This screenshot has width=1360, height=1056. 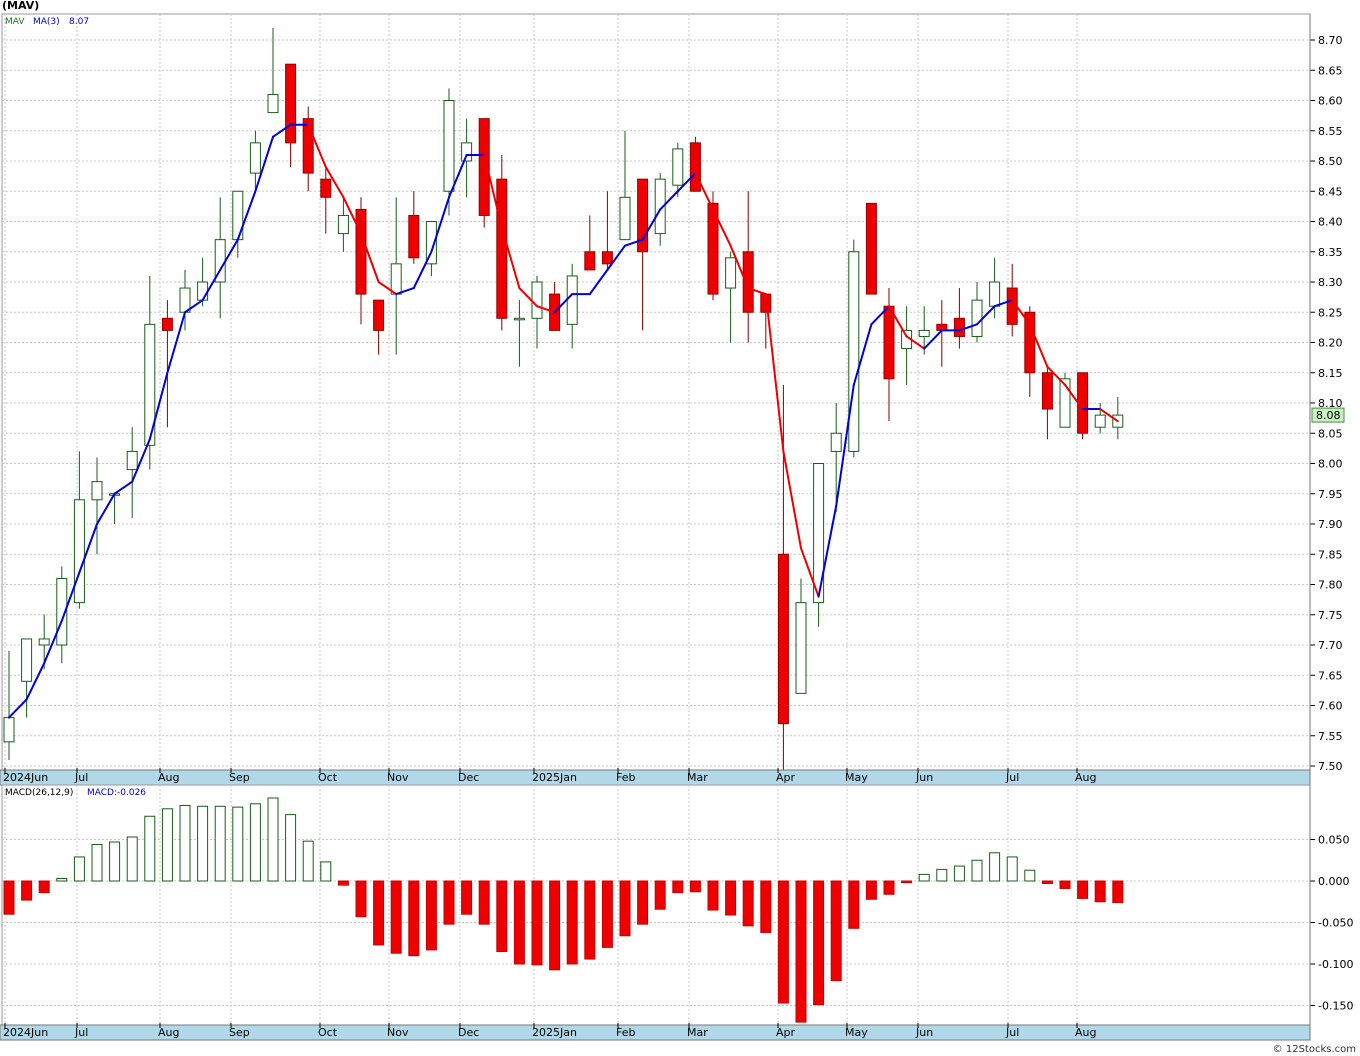 What do you see at coordinates (1330, 675) in the screenshot?
I see `price-y-tick-label: 7.65` at bounding box center [1330, 675].